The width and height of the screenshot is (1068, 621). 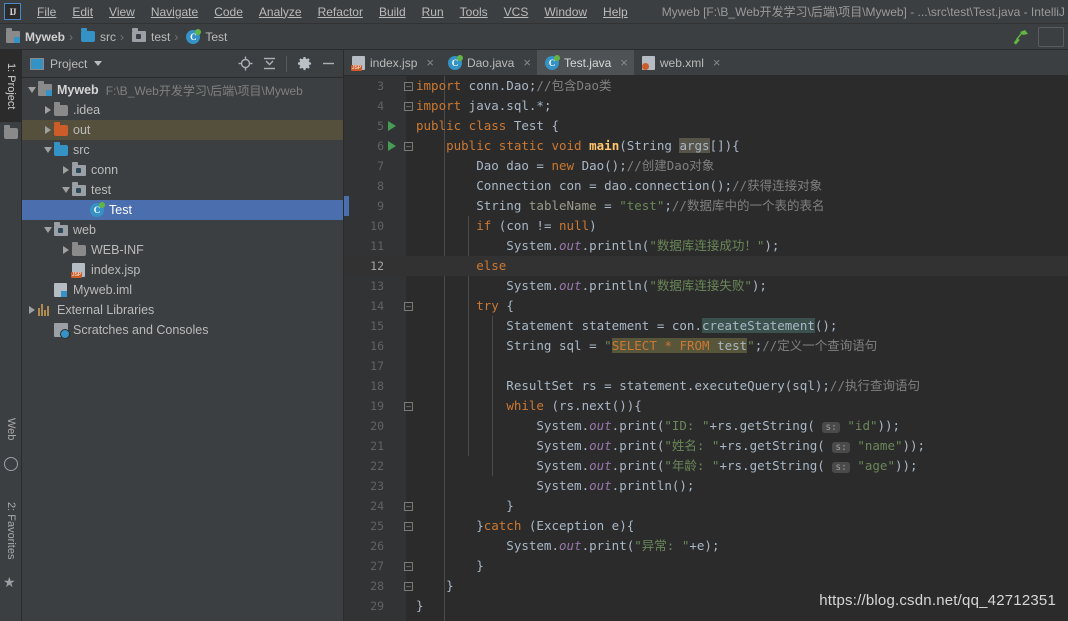 I want to click on intellij-logo-icon: IJ, so click(x=12, y=11).